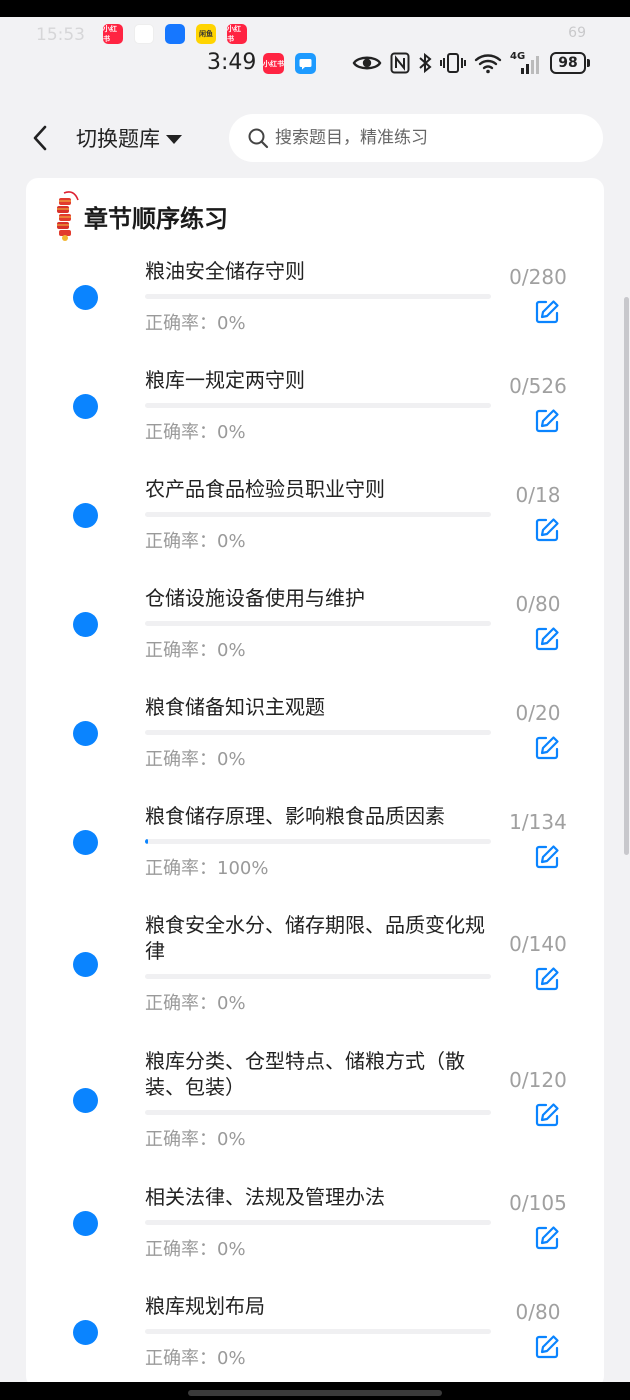 The width and height of the screenshot is (630, 1400). Describe the element at coordinates (144, 34) in the screenshot. I see `sail-app-icon` at that location.